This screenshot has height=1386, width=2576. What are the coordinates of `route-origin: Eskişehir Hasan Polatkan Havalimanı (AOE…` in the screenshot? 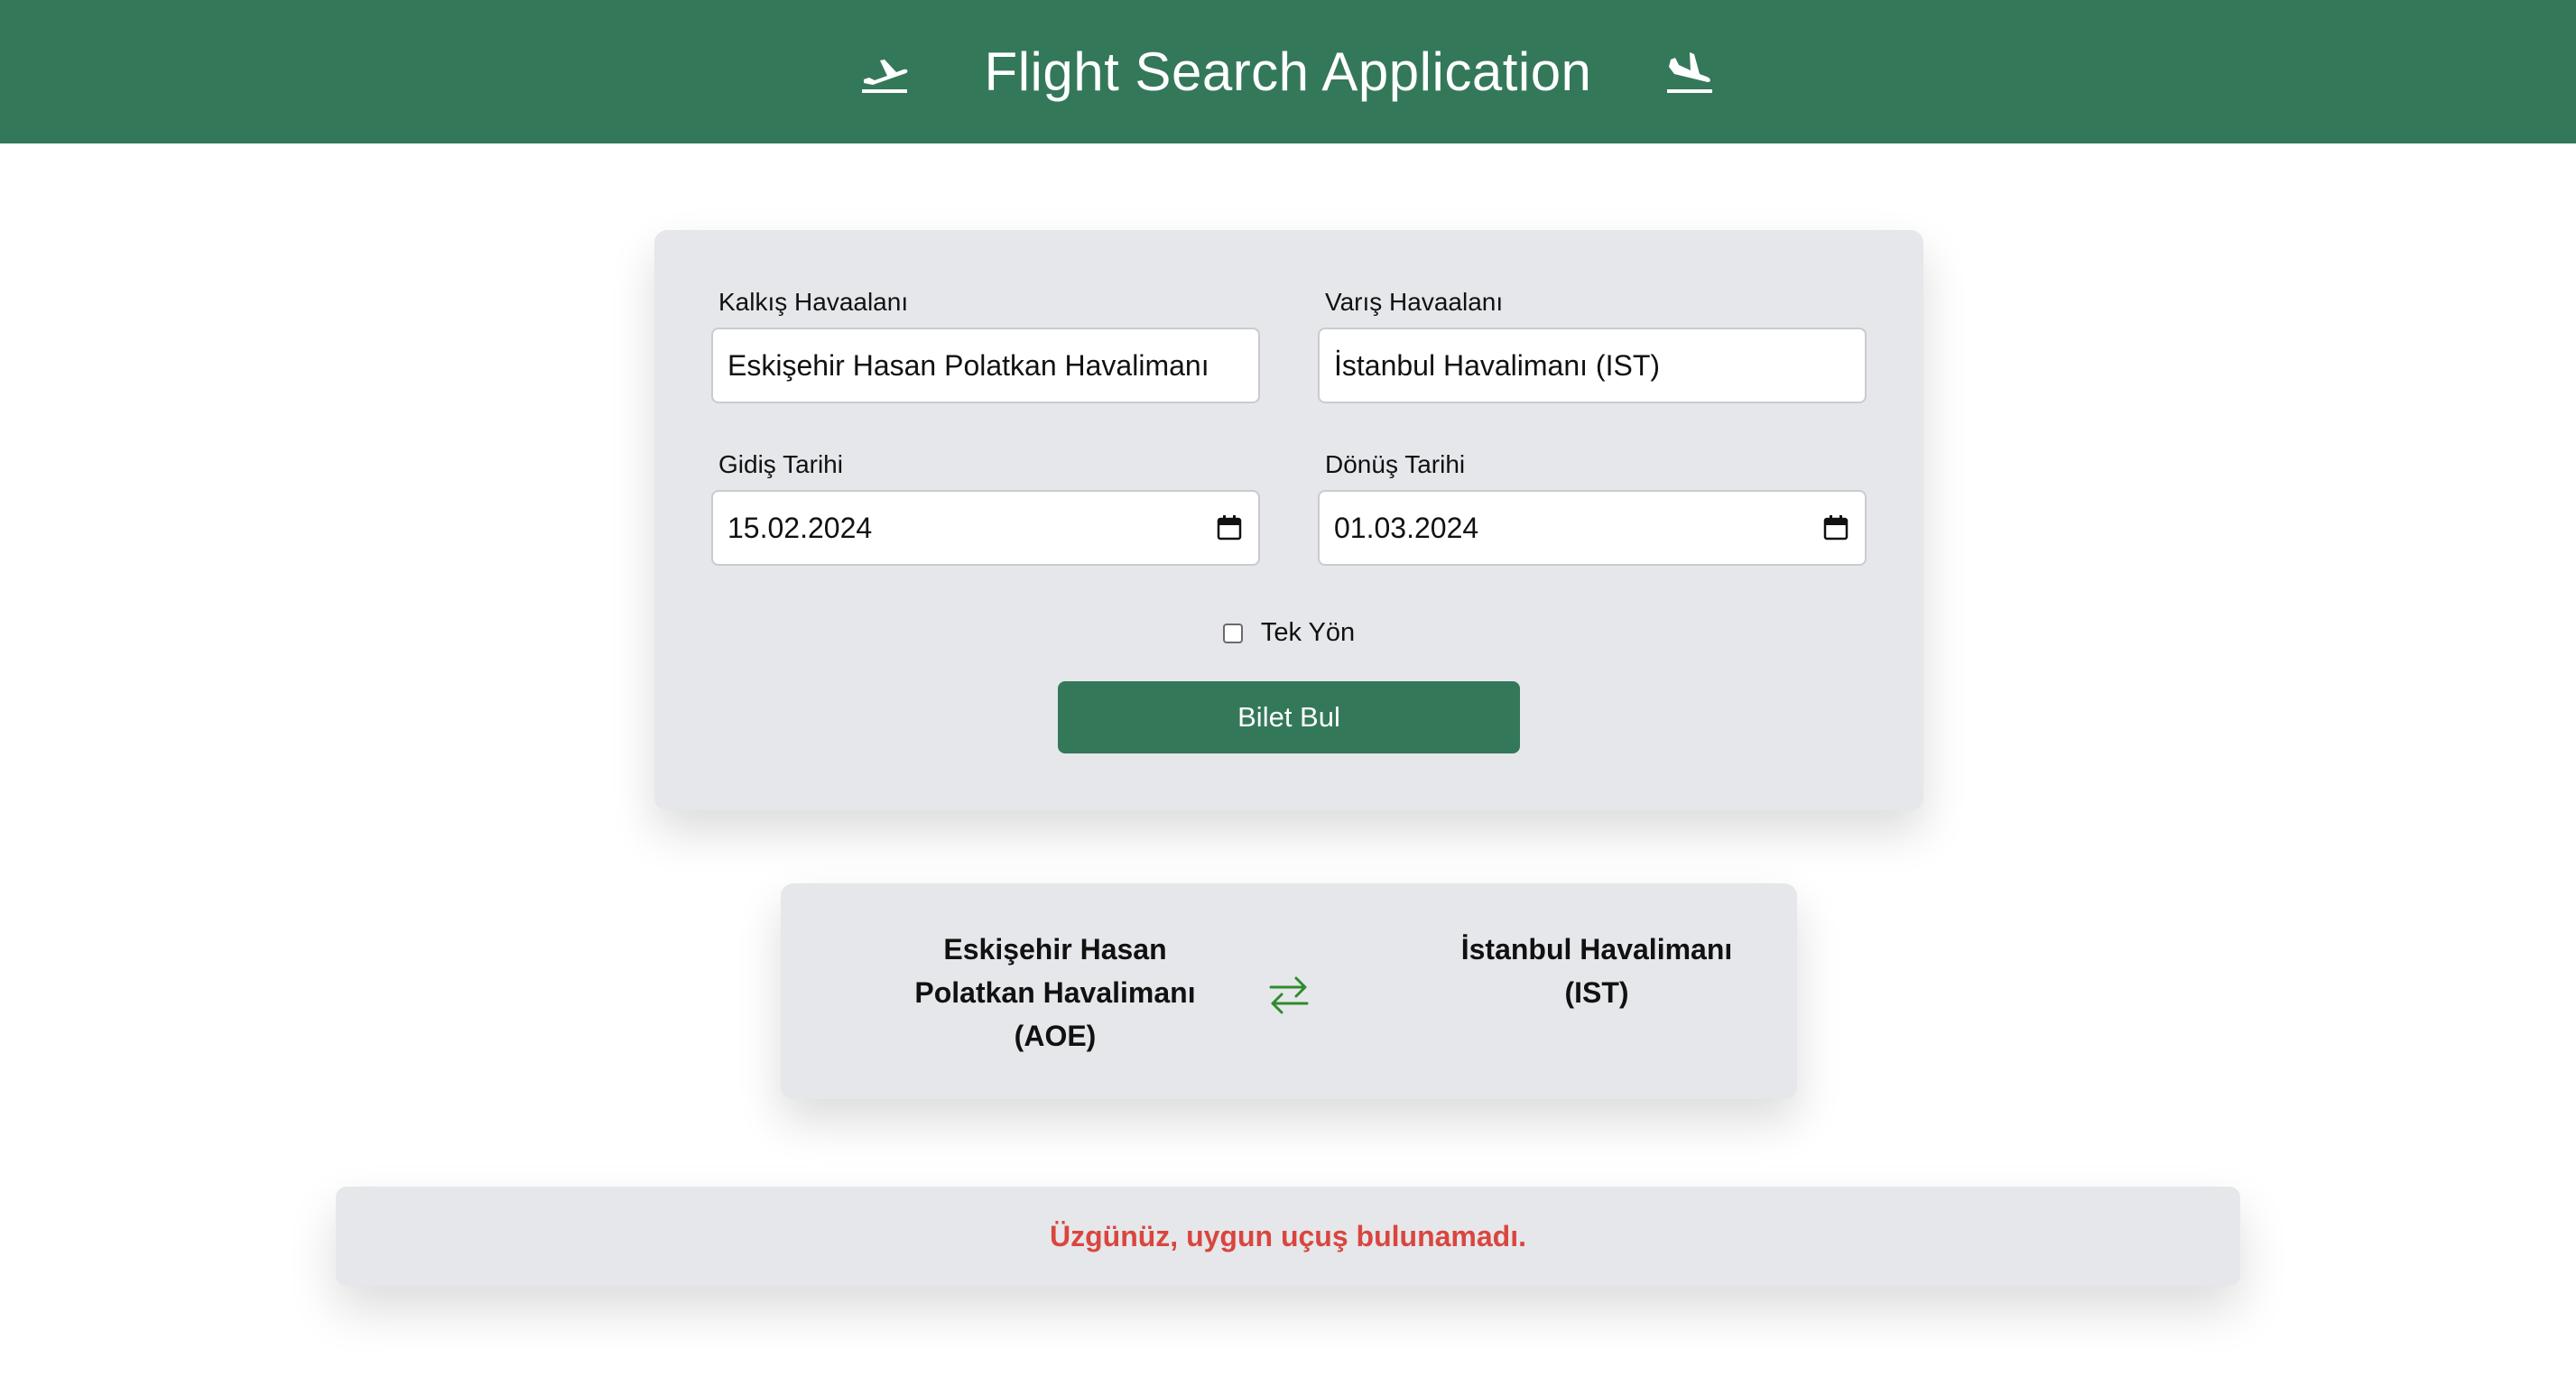 It's located at (1056, 993).